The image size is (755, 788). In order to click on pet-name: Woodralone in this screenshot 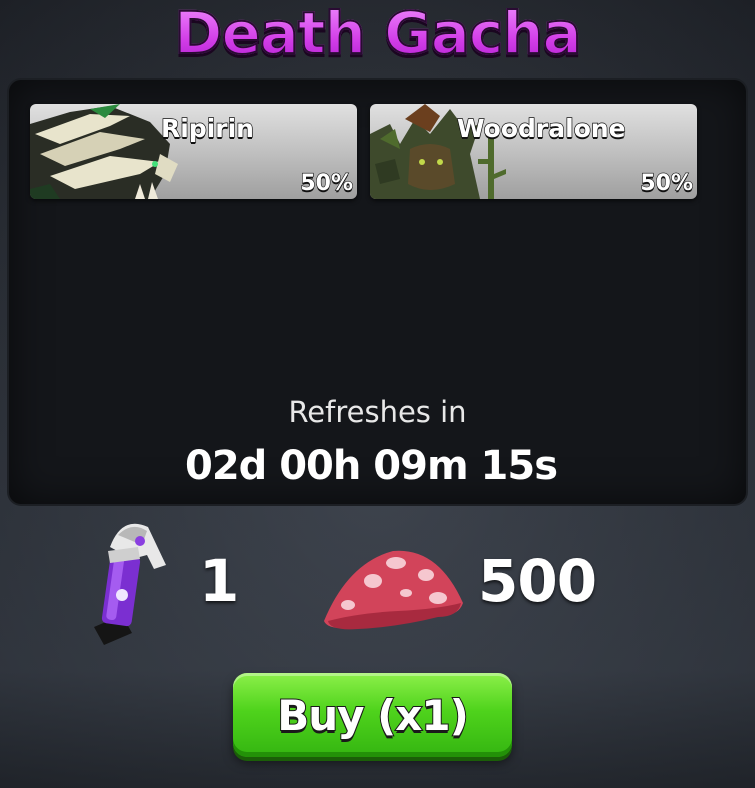, I will do `click(541, 128)`.